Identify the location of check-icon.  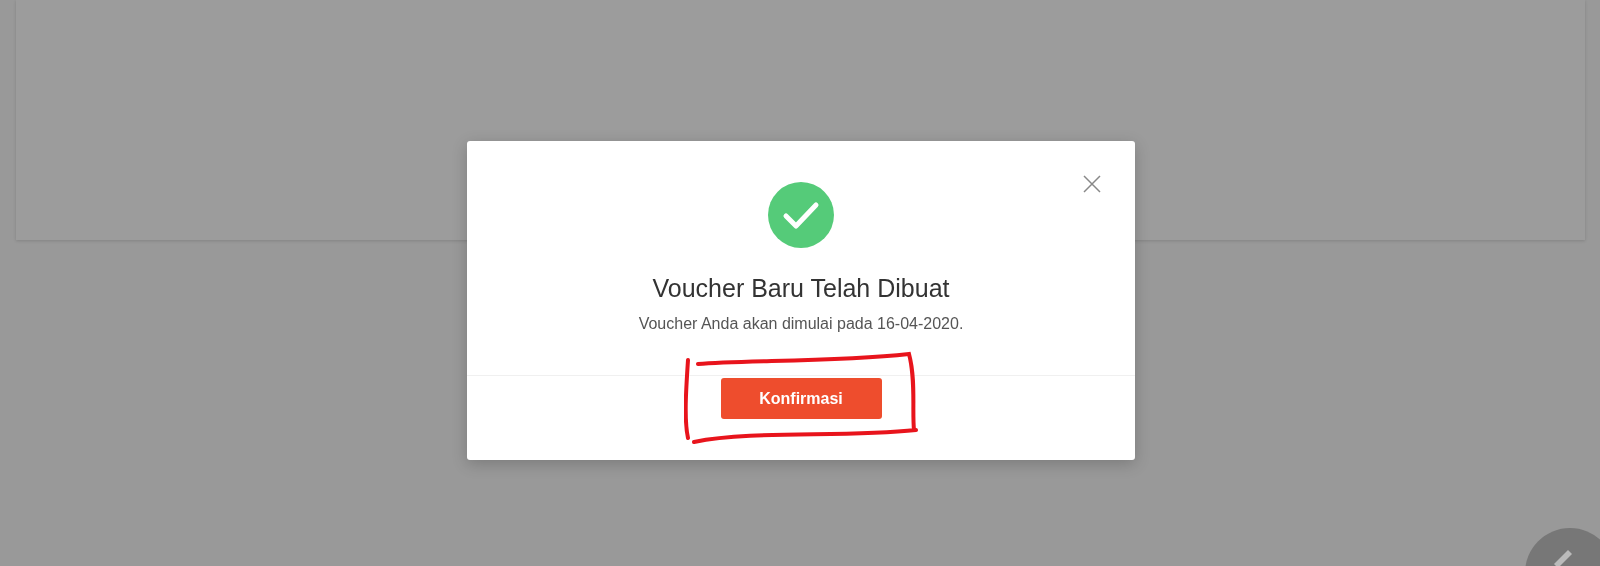
(801, 215).